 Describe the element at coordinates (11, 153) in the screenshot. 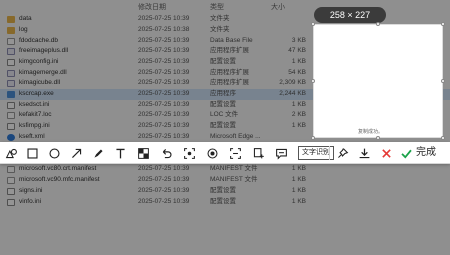

I see `shape-tool-icon` at that location.